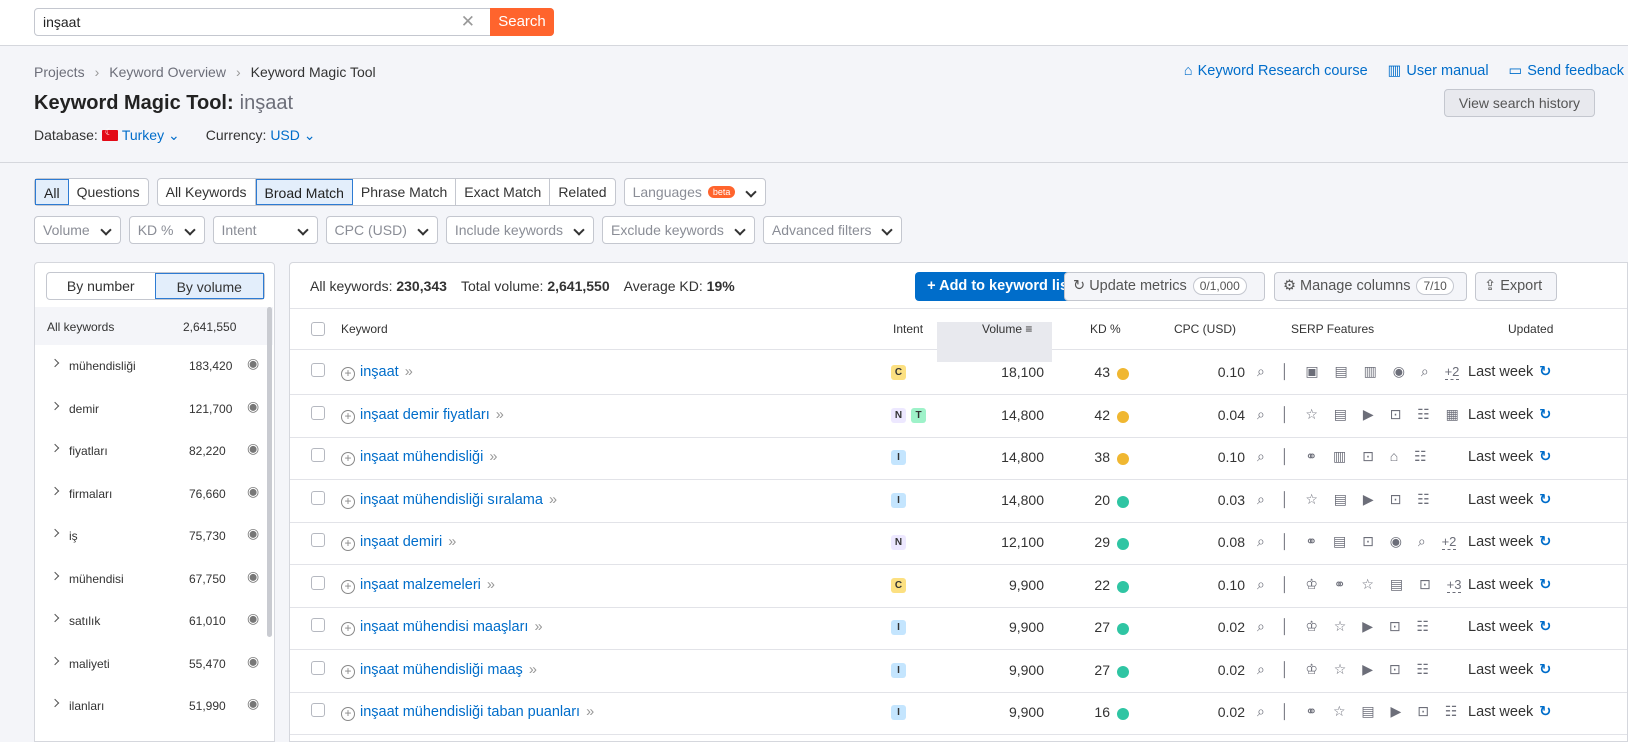  Describe the element at coordinates (898, 585) in the screenshot. I see `intent-badge: C` at that location.